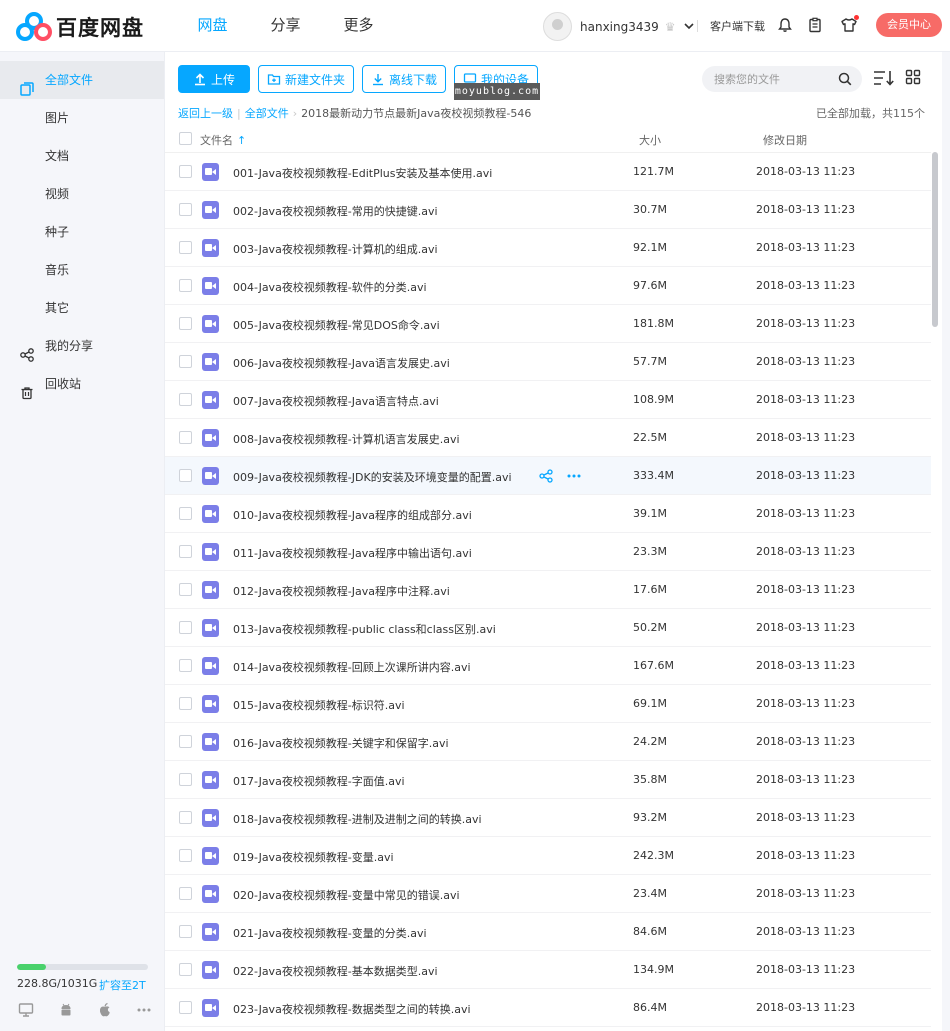 The height and width of the screenshot is (1031, 950). Describe the element at coordinates (336, 401) in the screenshot. I see `file-name: 007-Java夜校视频教程-Java语言特点.avi` at that location.